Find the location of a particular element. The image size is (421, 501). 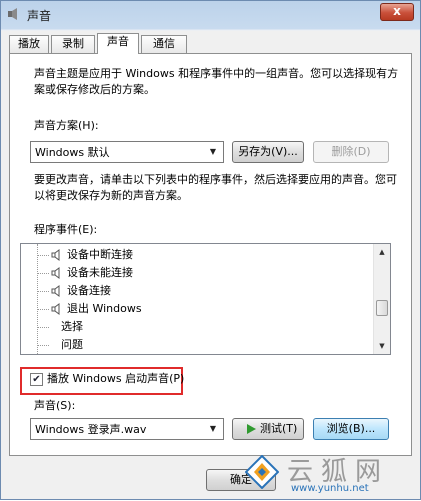

title-bar: 声音 x is located at coordinates (210, 15).